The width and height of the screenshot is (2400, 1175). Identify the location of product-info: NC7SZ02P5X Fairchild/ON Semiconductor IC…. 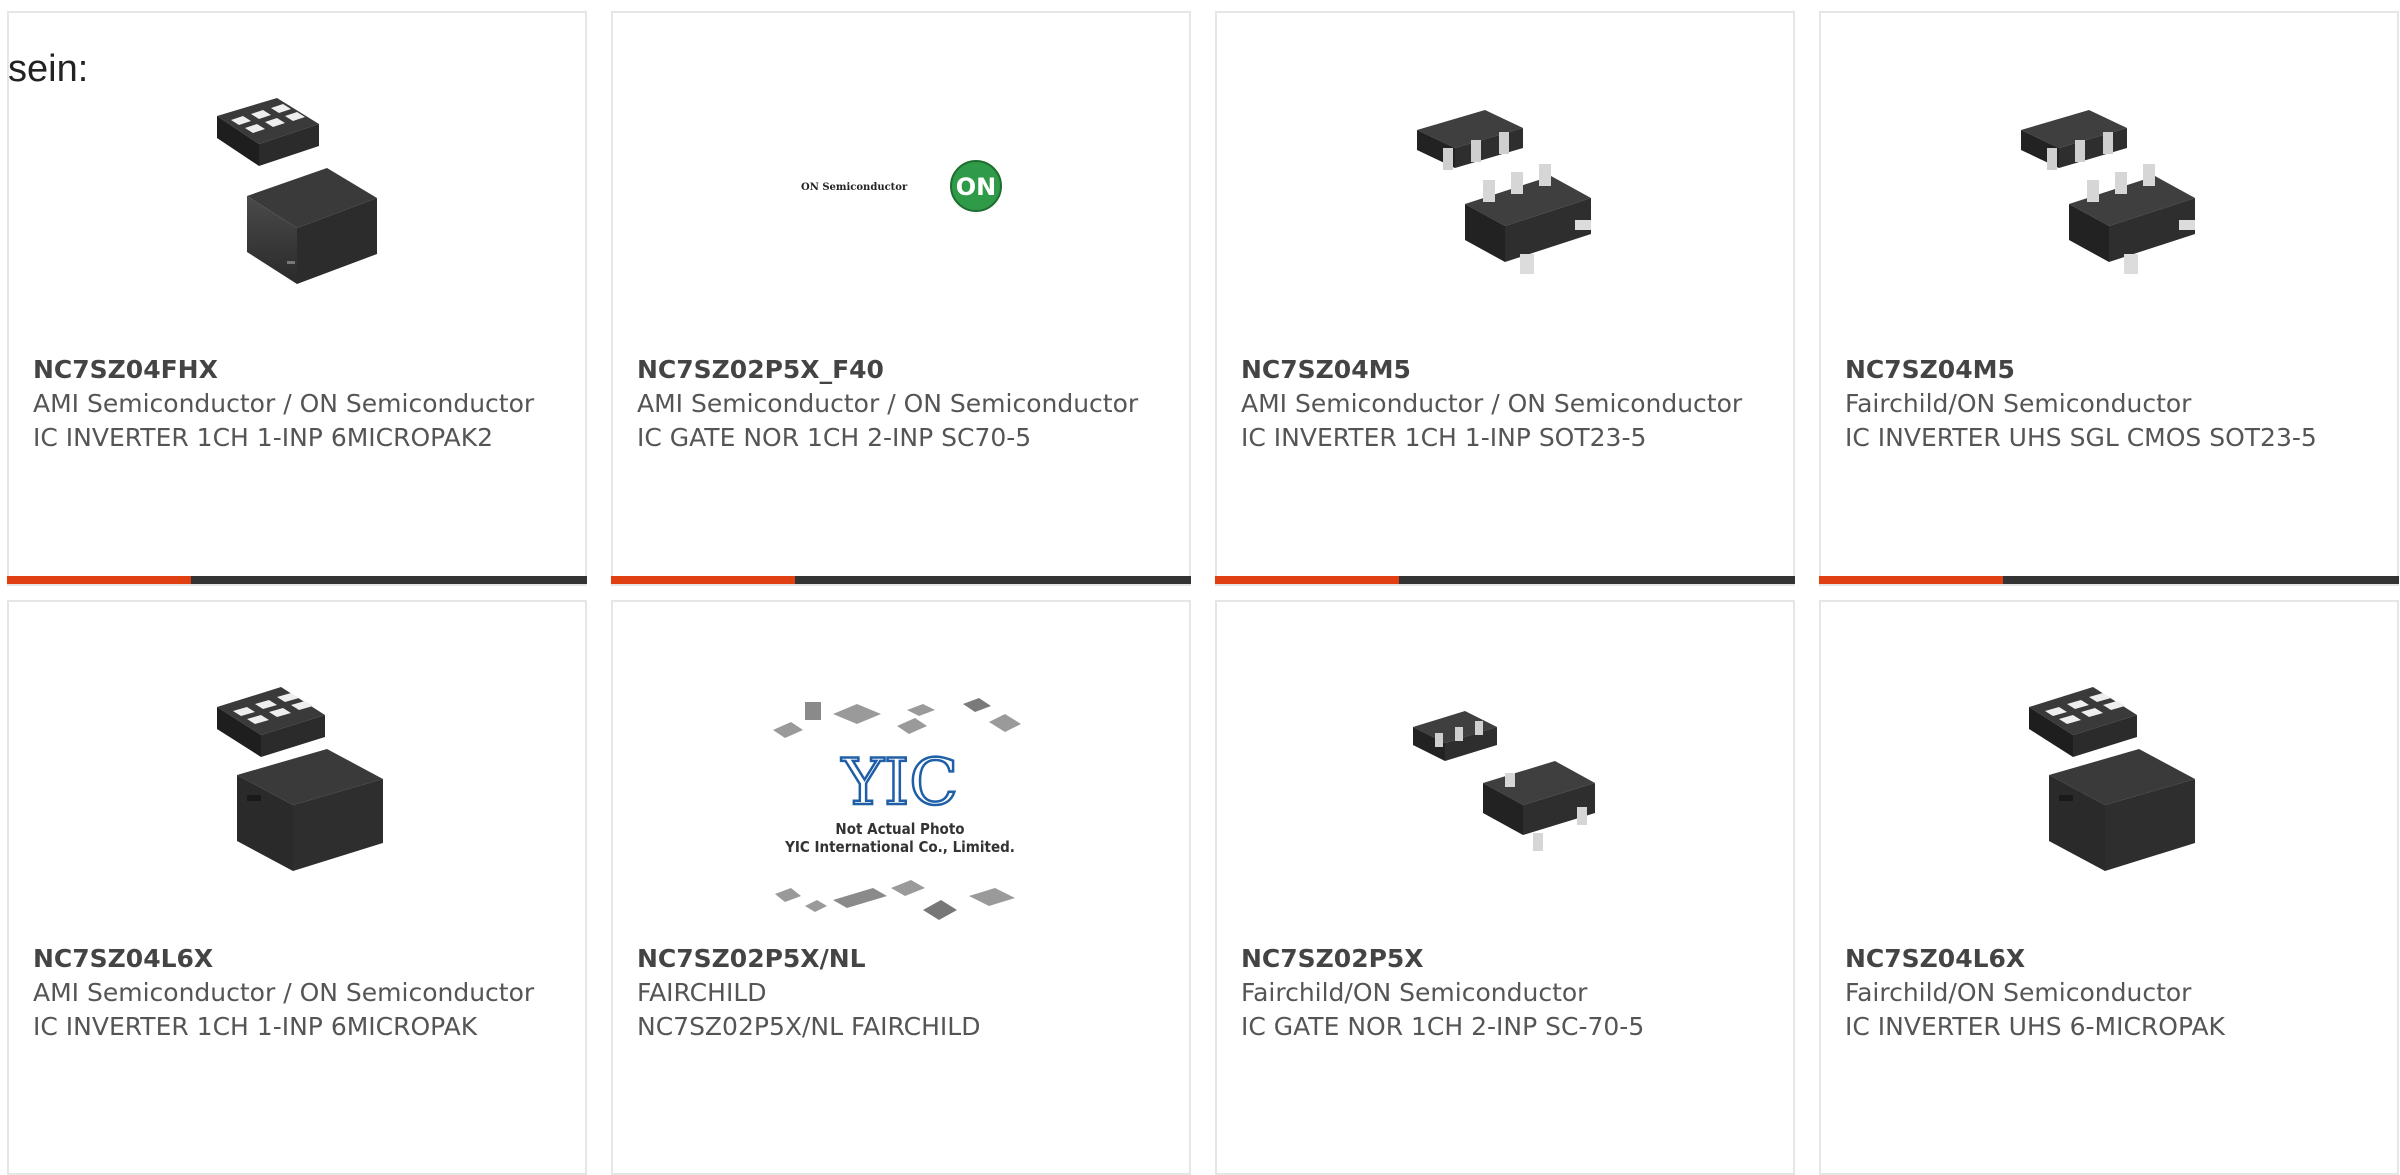
(1507, 993).